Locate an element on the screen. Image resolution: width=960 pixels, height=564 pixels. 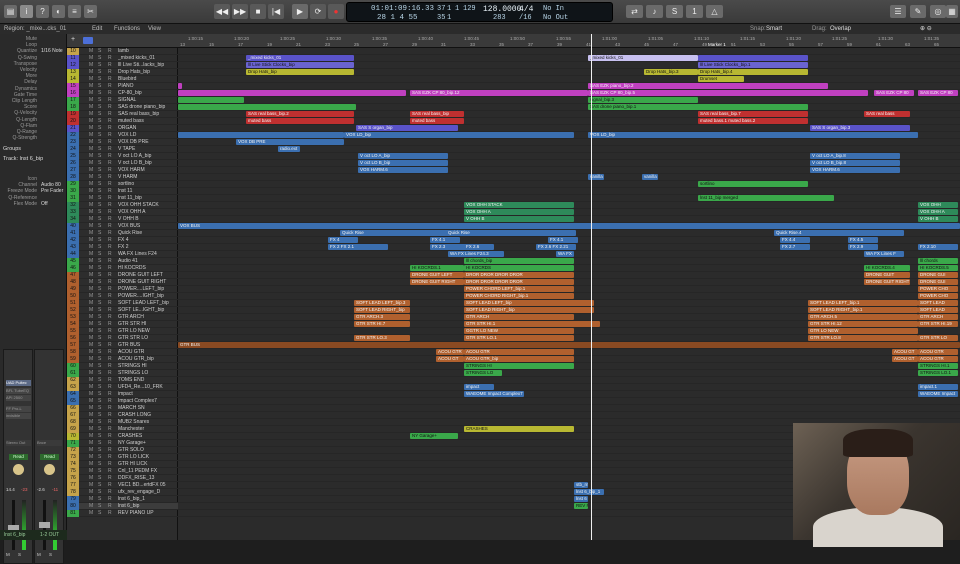
track-name: FX 4 is located at coordinates (147, 240).